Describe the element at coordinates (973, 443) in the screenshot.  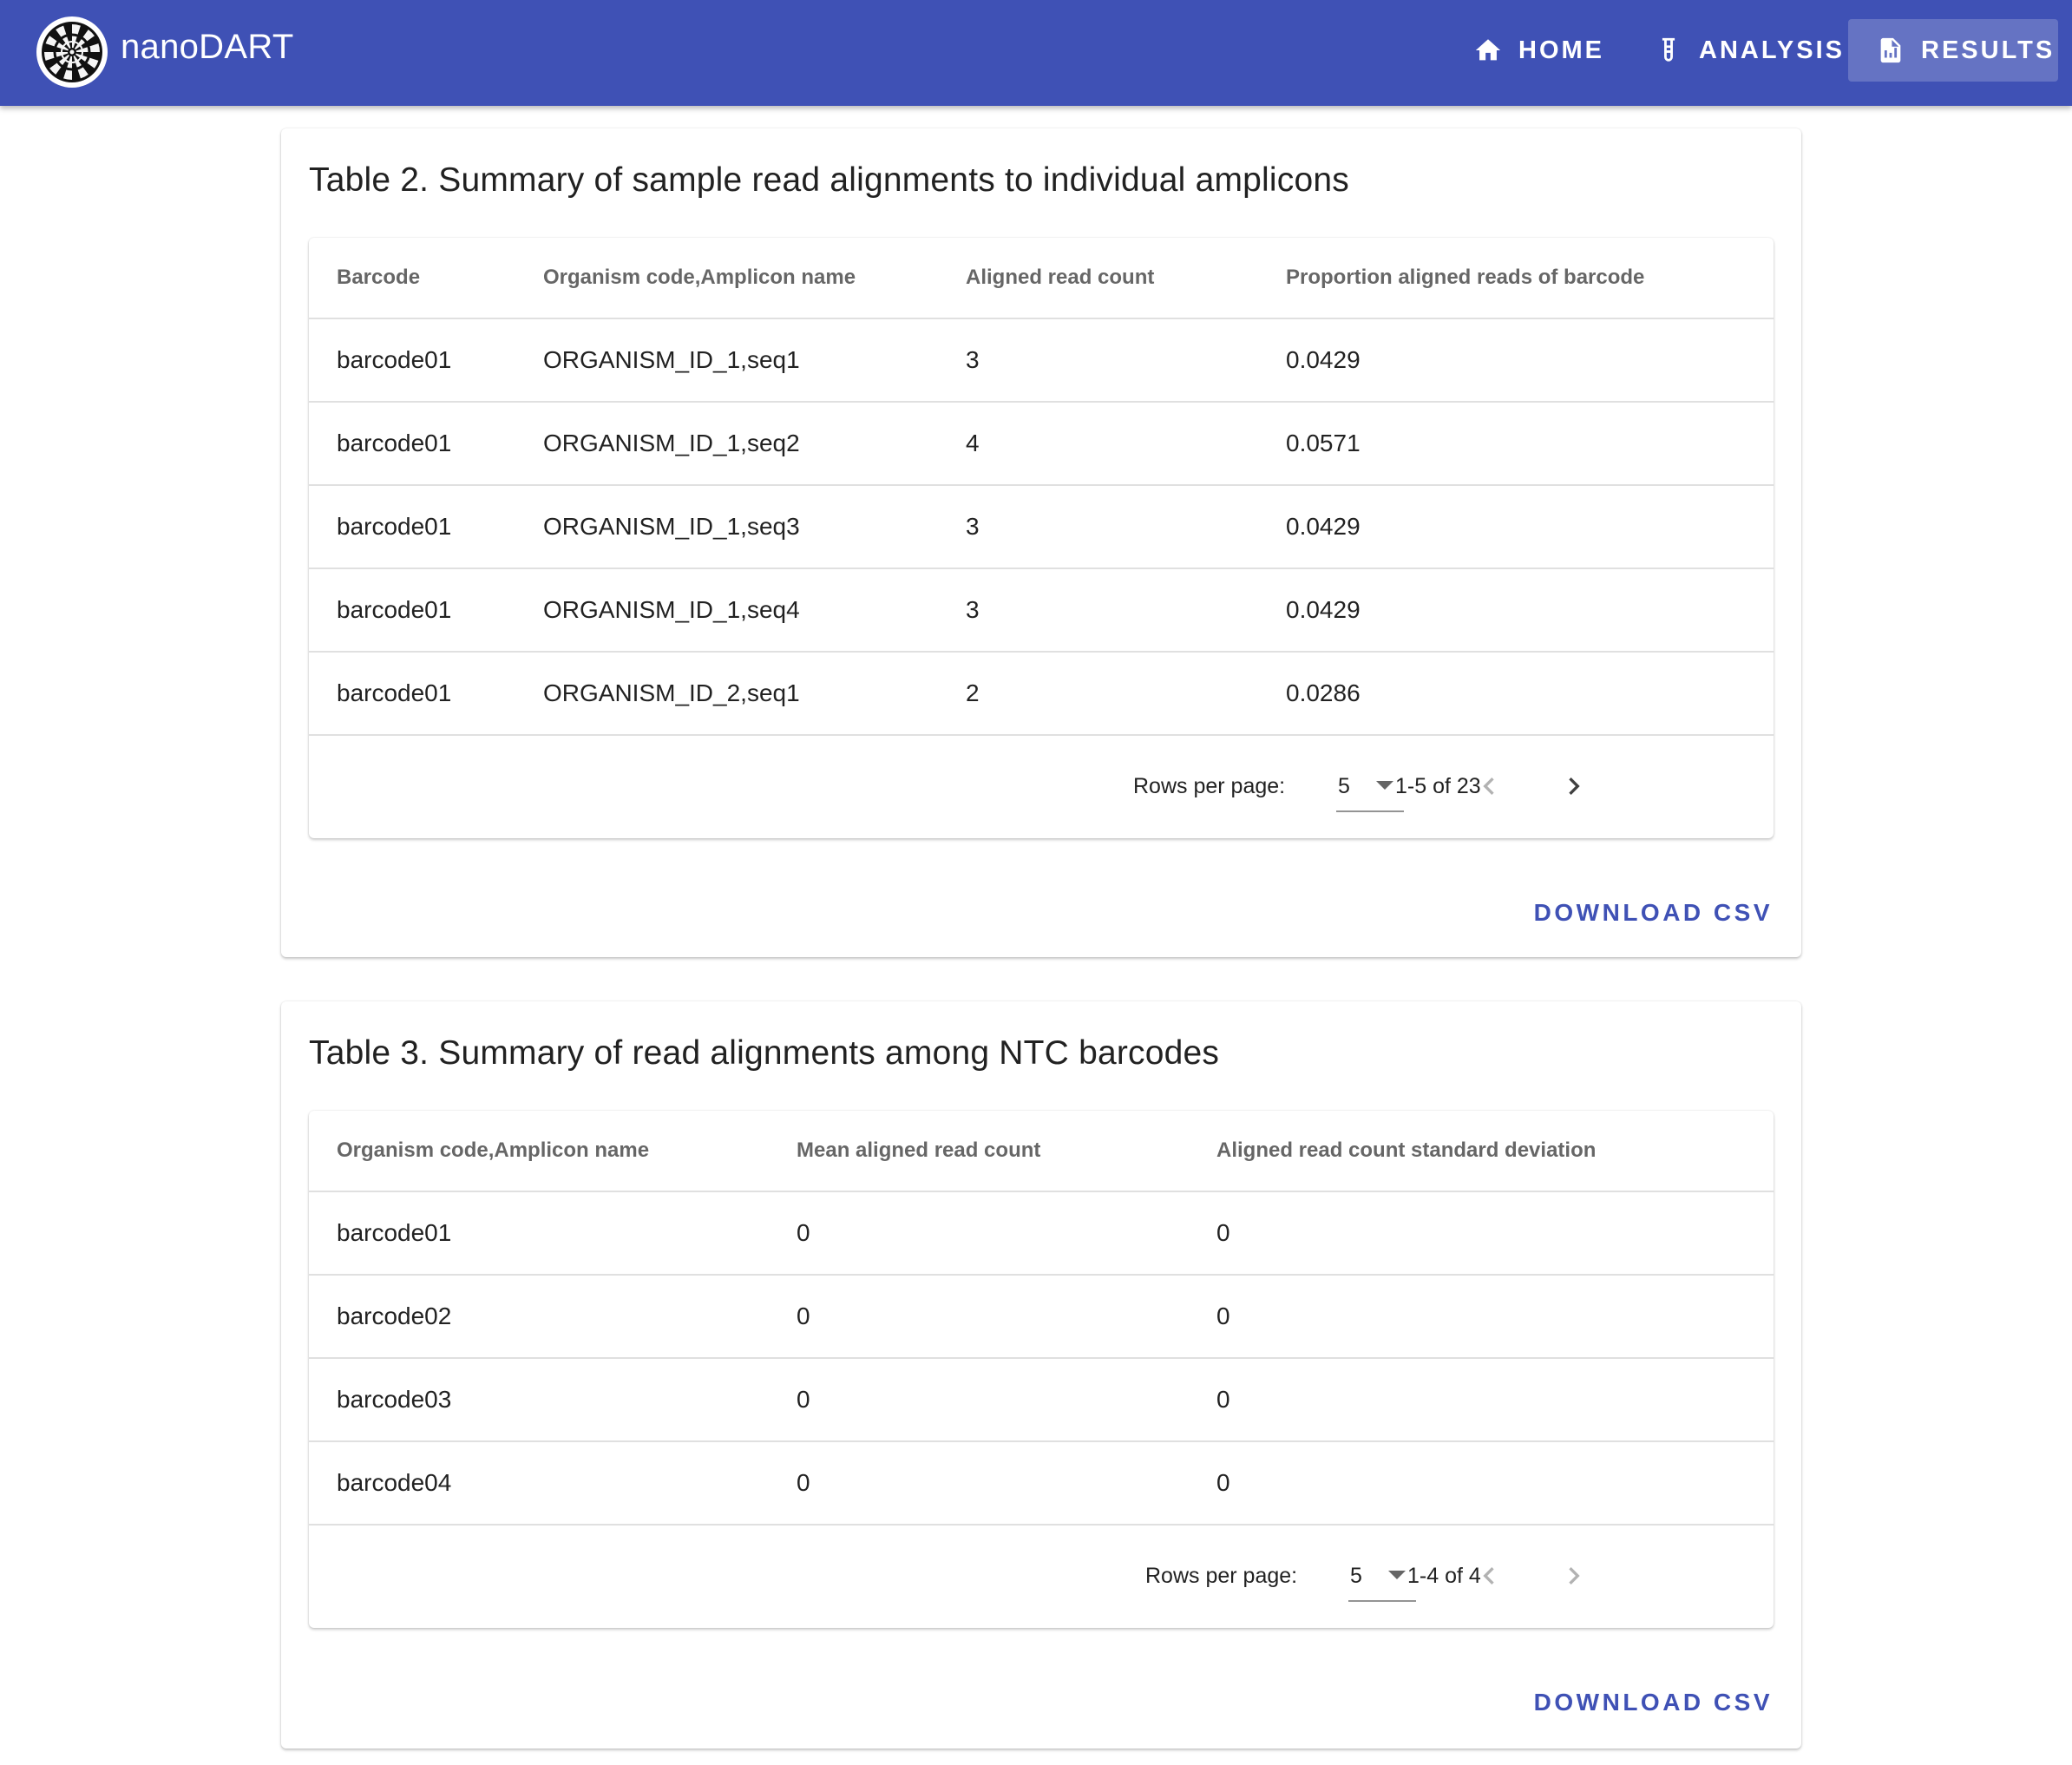
I see `table-cell: 4` at that location.